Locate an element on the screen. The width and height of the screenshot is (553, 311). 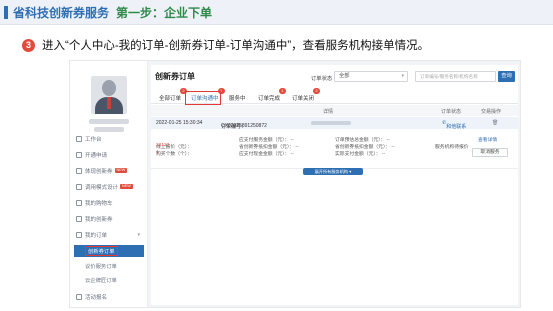
status-filter-label: 订单状态 is located at coordinates (322, 79).